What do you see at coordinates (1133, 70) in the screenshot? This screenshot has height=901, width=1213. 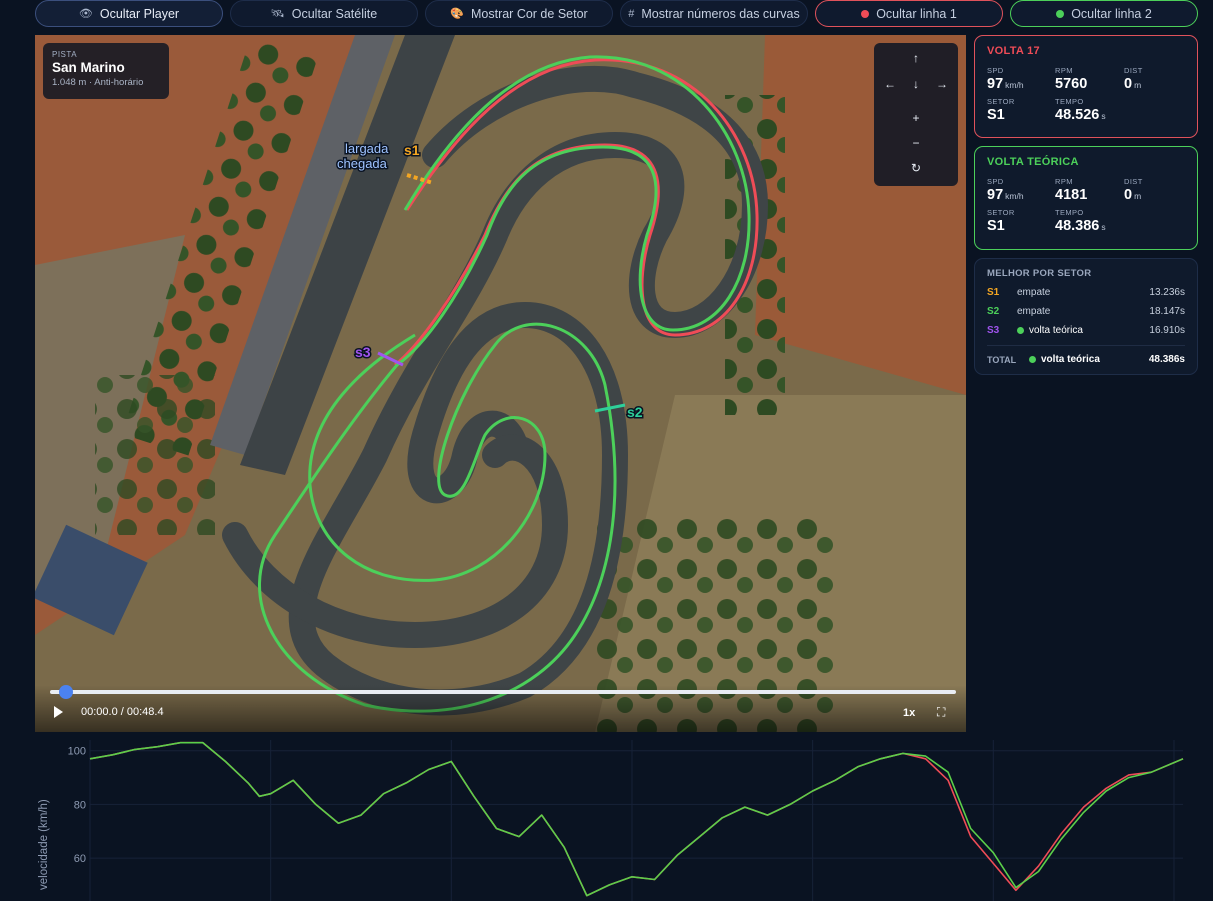 I see `lap-dist-label: DIST` at bounding box center [1133, 70].